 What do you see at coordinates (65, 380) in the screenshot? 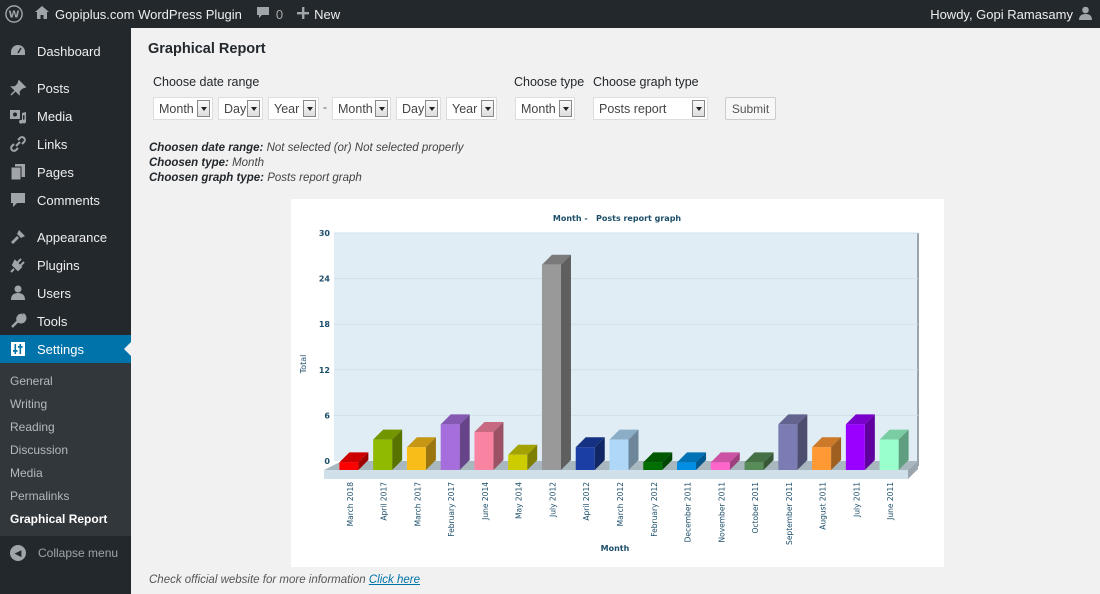
I see `submenu-item-general: General` at bounding box center [65, 380].